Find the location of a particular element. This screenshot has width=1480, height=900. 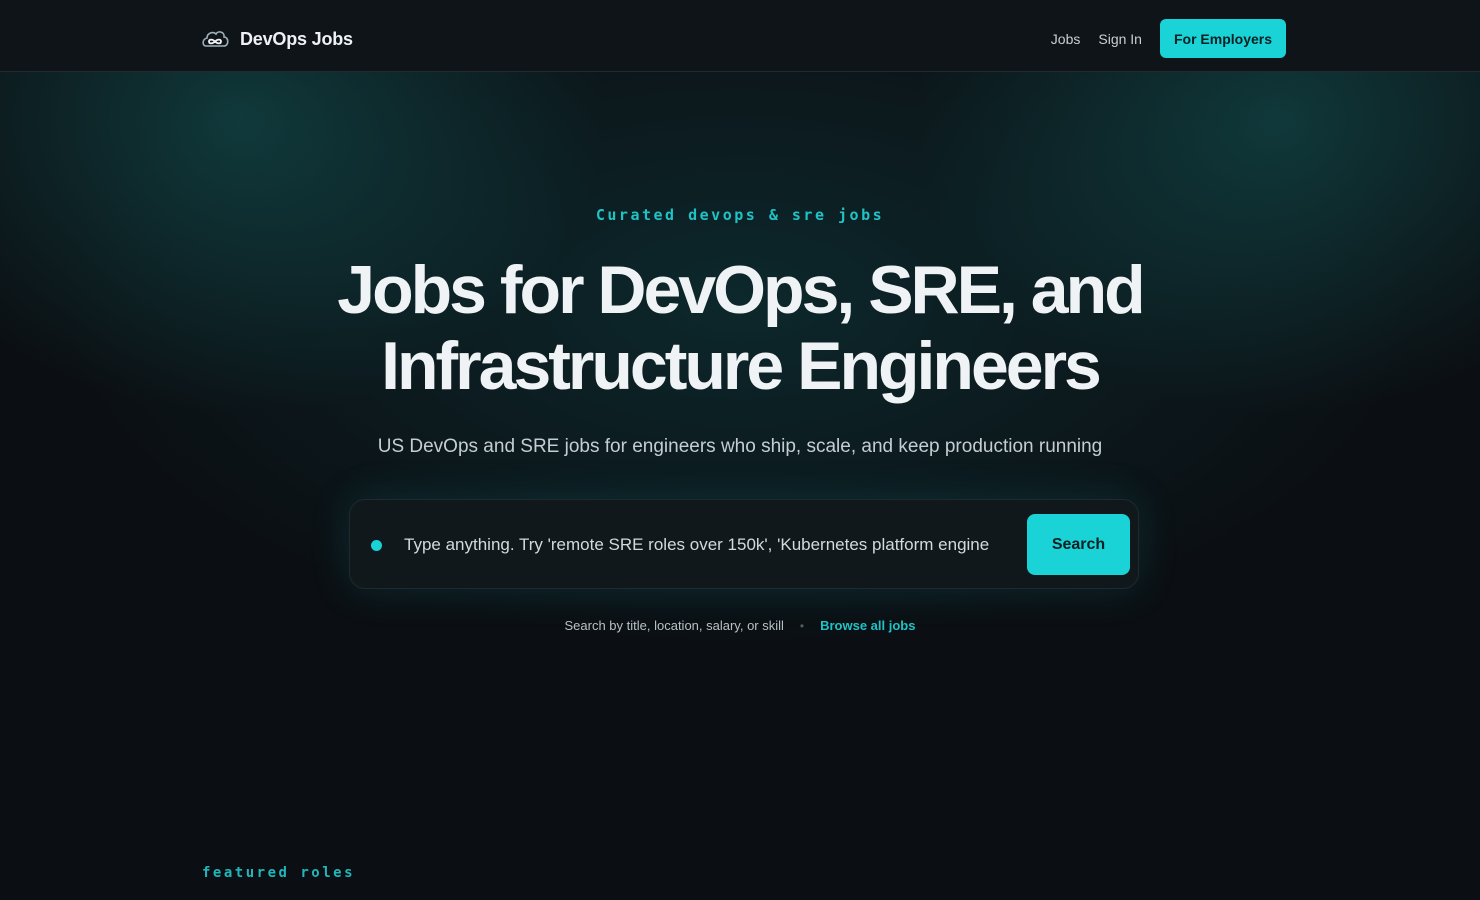

search-bar: Search is located at coordinates (744, 544).